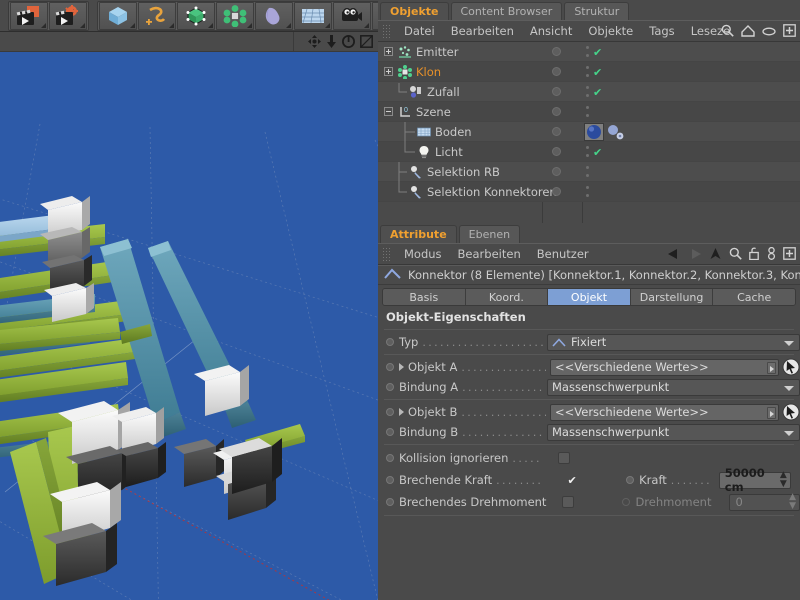  I want to click on object-row-licht: Licht ✔, so click(589, 151).